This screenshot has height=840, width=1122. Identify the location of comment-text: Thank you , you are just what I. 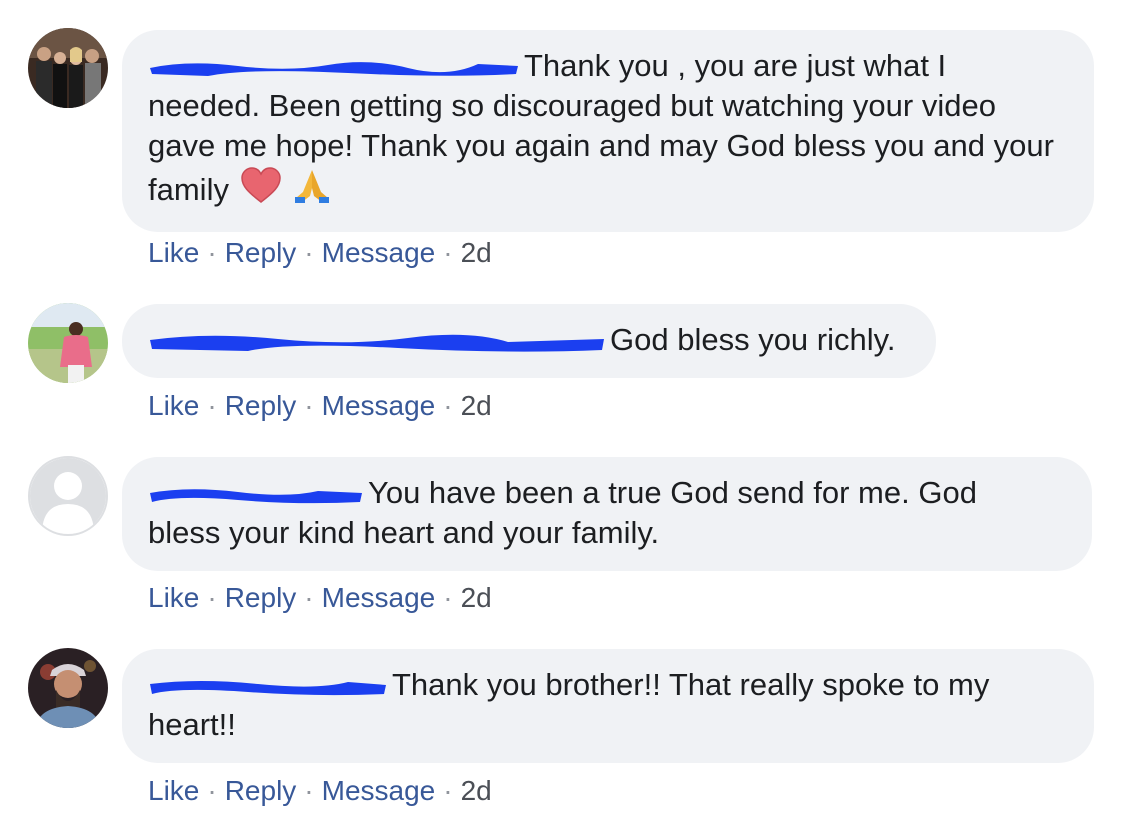
(735, 65).